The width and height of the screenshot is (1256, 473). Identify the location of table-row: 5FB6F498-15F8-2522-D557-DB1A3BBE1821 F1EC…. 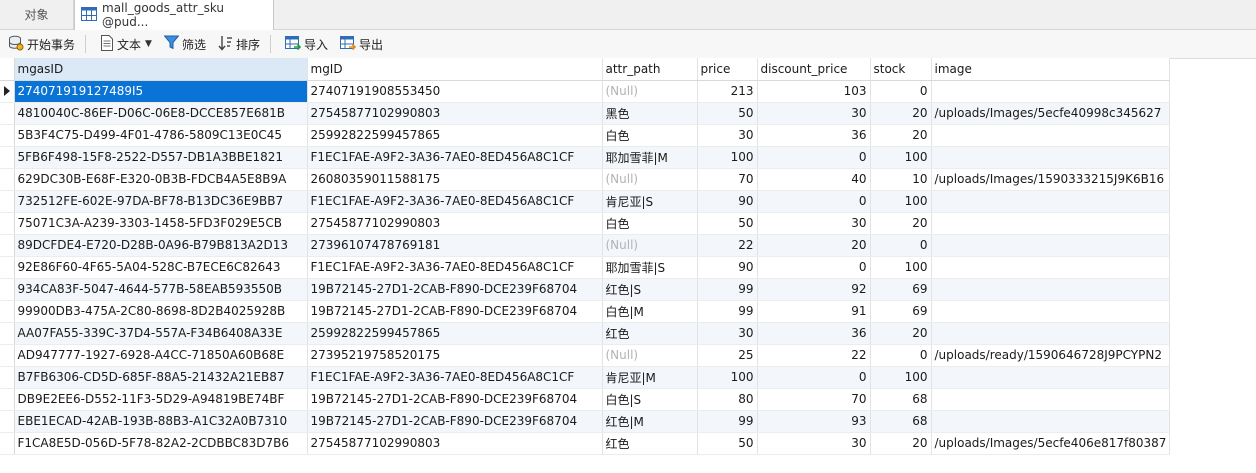
(585, 157).